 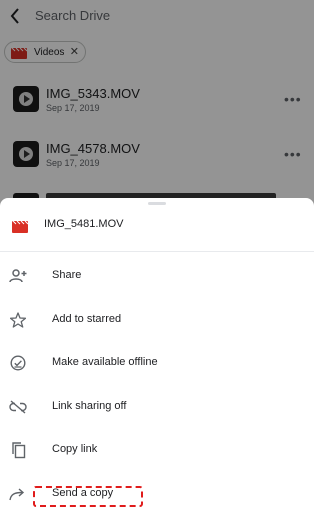 I want to click on send-arrow-icon, so click(x=18, y=494).